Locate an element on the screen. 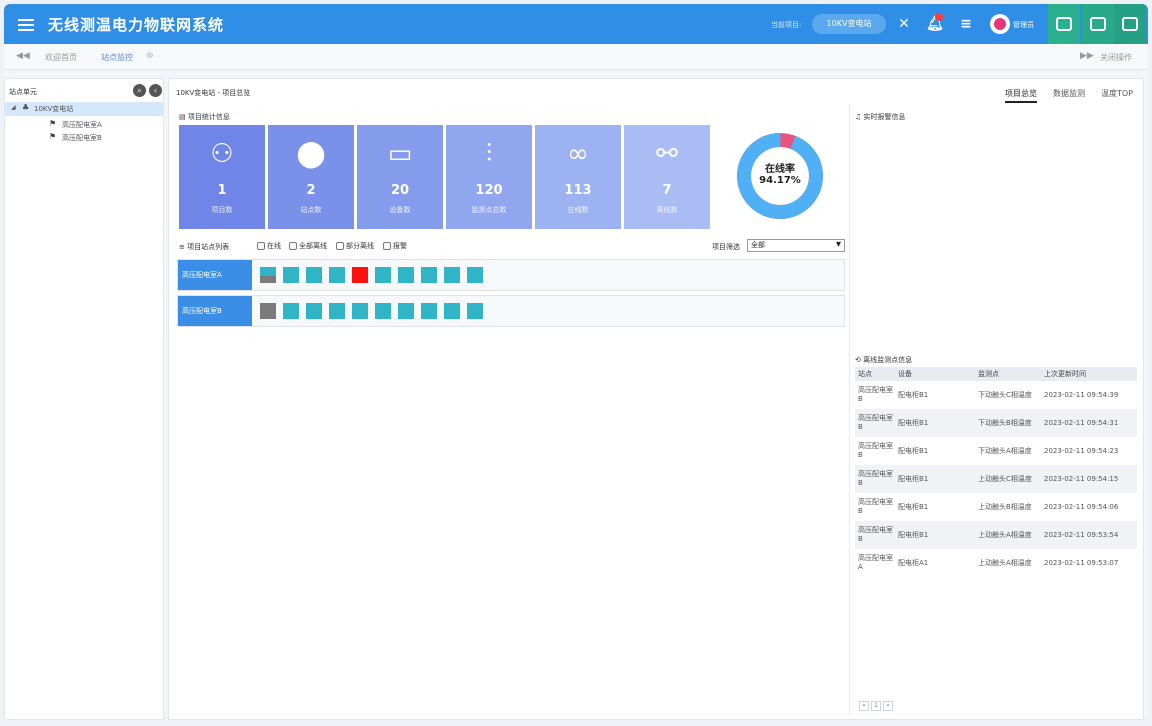 This screenshot has width=1152, height=726. table-row: 高压配电室B 配电柜B1 下动触头C相温度 2023-02-11 09:54:39 is located at coordinates (996, 395).